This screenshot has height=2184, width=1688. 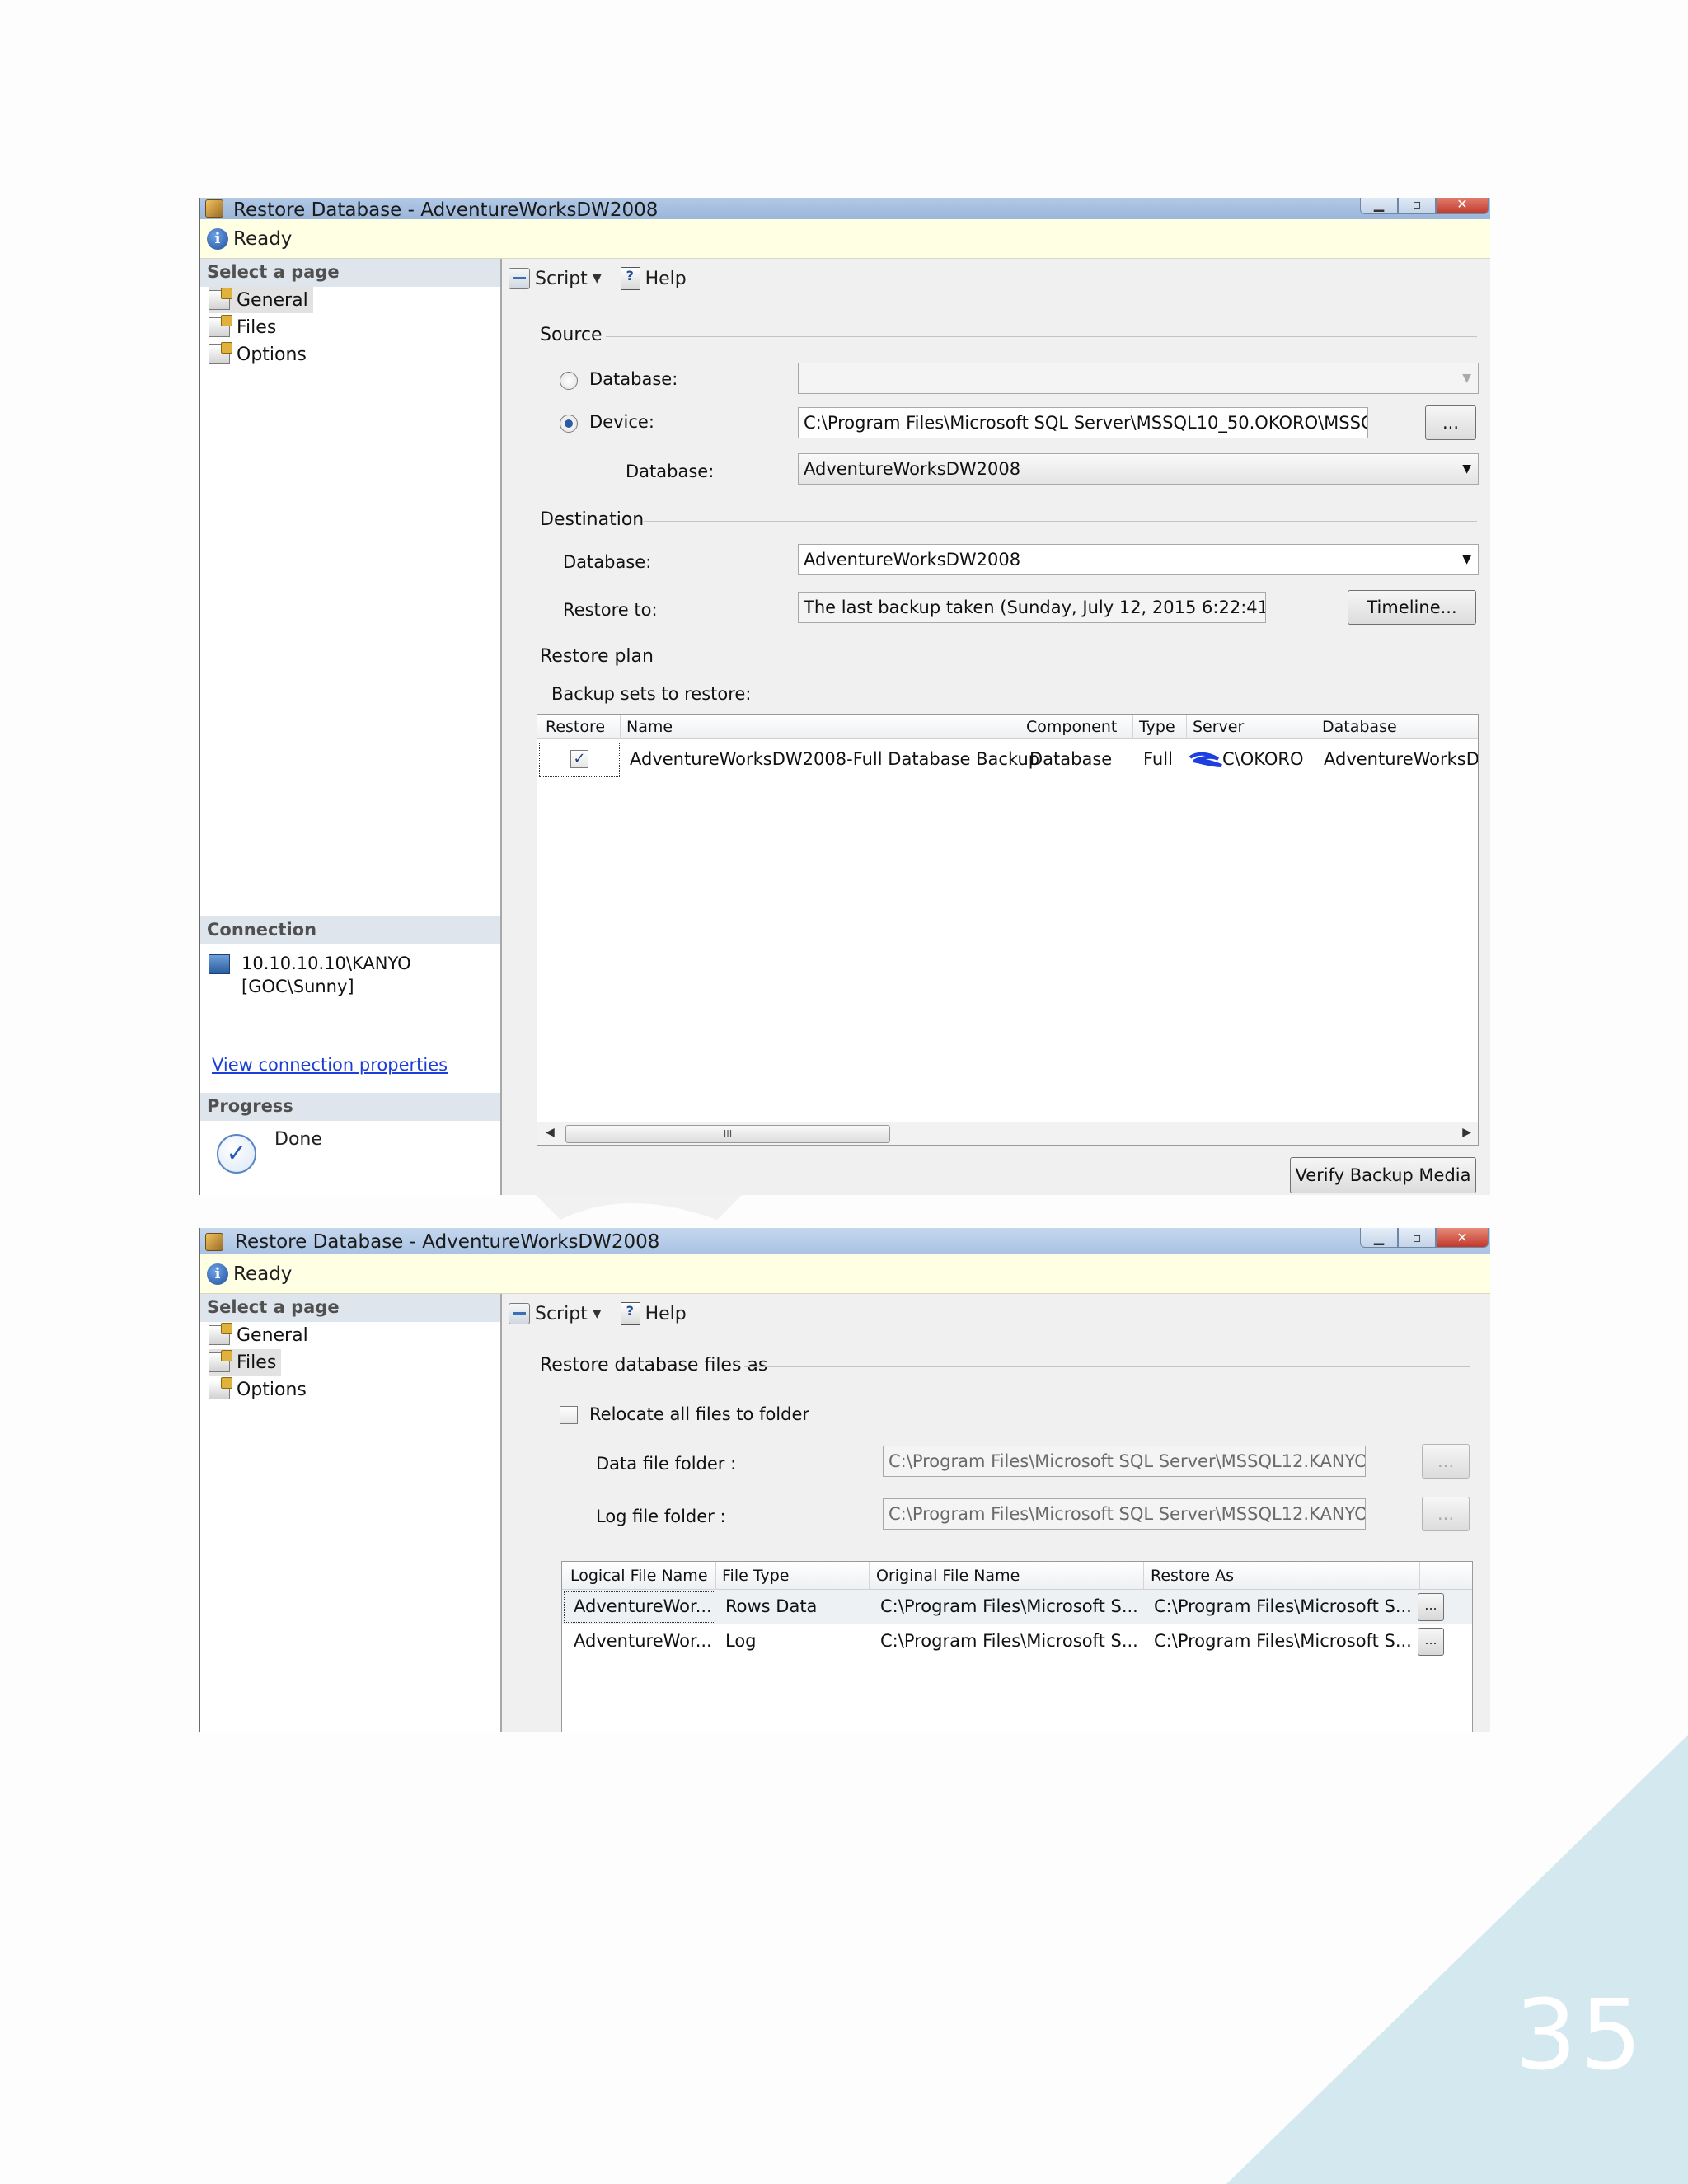 What do you see at coordinates (630, 1313) in the screenshot?
I see `help-icon` at bounding box center [630, 1313].